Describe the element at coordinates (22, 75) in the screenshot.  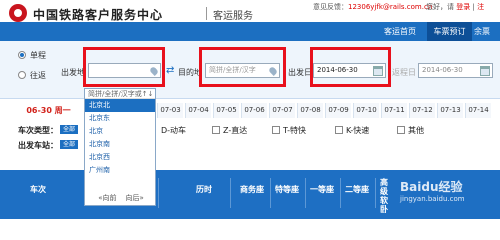
I see `round-trip-radio` at that location.